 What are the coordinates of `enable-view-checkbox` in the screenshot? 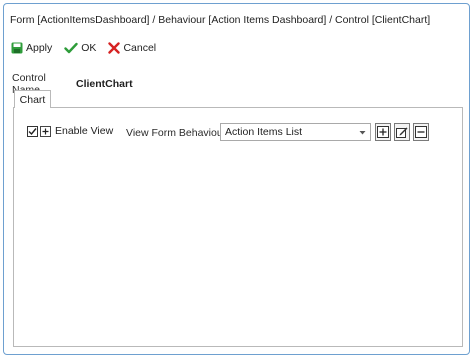 It's located at (32, 131).